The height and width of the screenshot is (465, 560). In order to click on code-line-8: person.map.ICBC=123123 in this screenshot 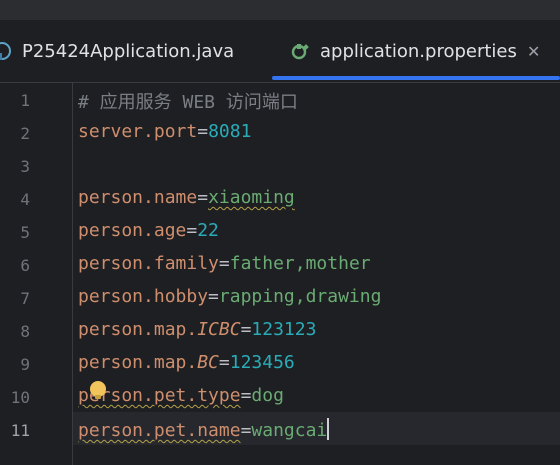, I will do `click(197, 329)`.